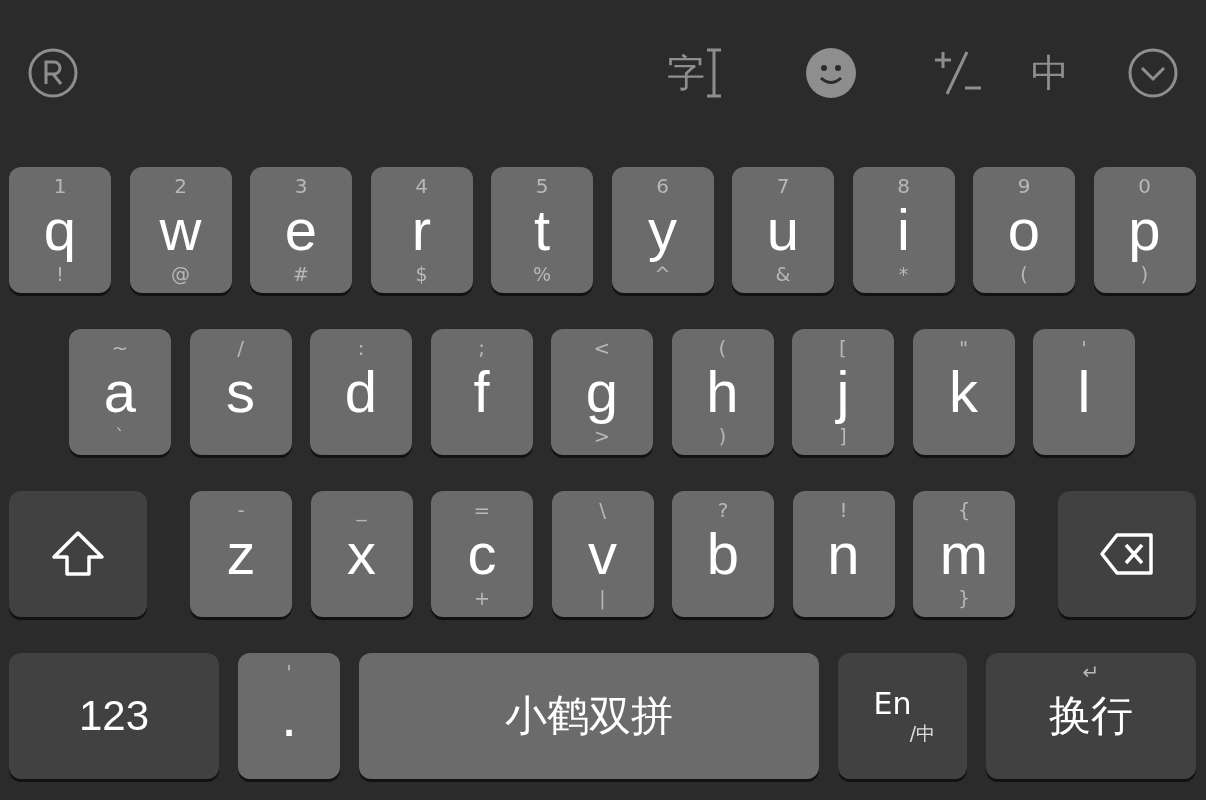 The image size is (1206, 800). I want to click on text-cursor-button: 字, so click(695, 73).